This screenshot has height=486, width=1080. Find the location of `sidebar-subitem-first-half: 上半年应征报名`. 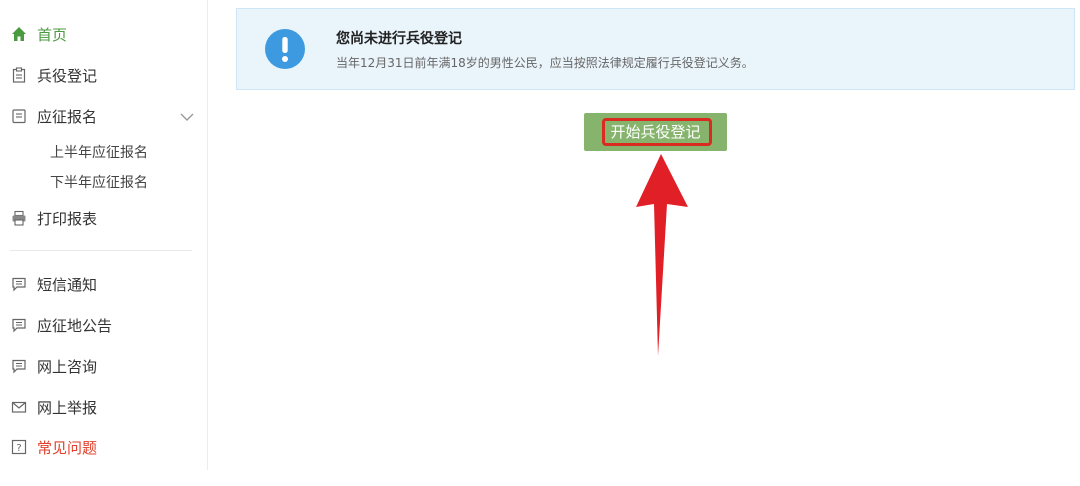

sidebar-subitem-first-half: 上半年应征报名 is located at coordinates (99, 152).